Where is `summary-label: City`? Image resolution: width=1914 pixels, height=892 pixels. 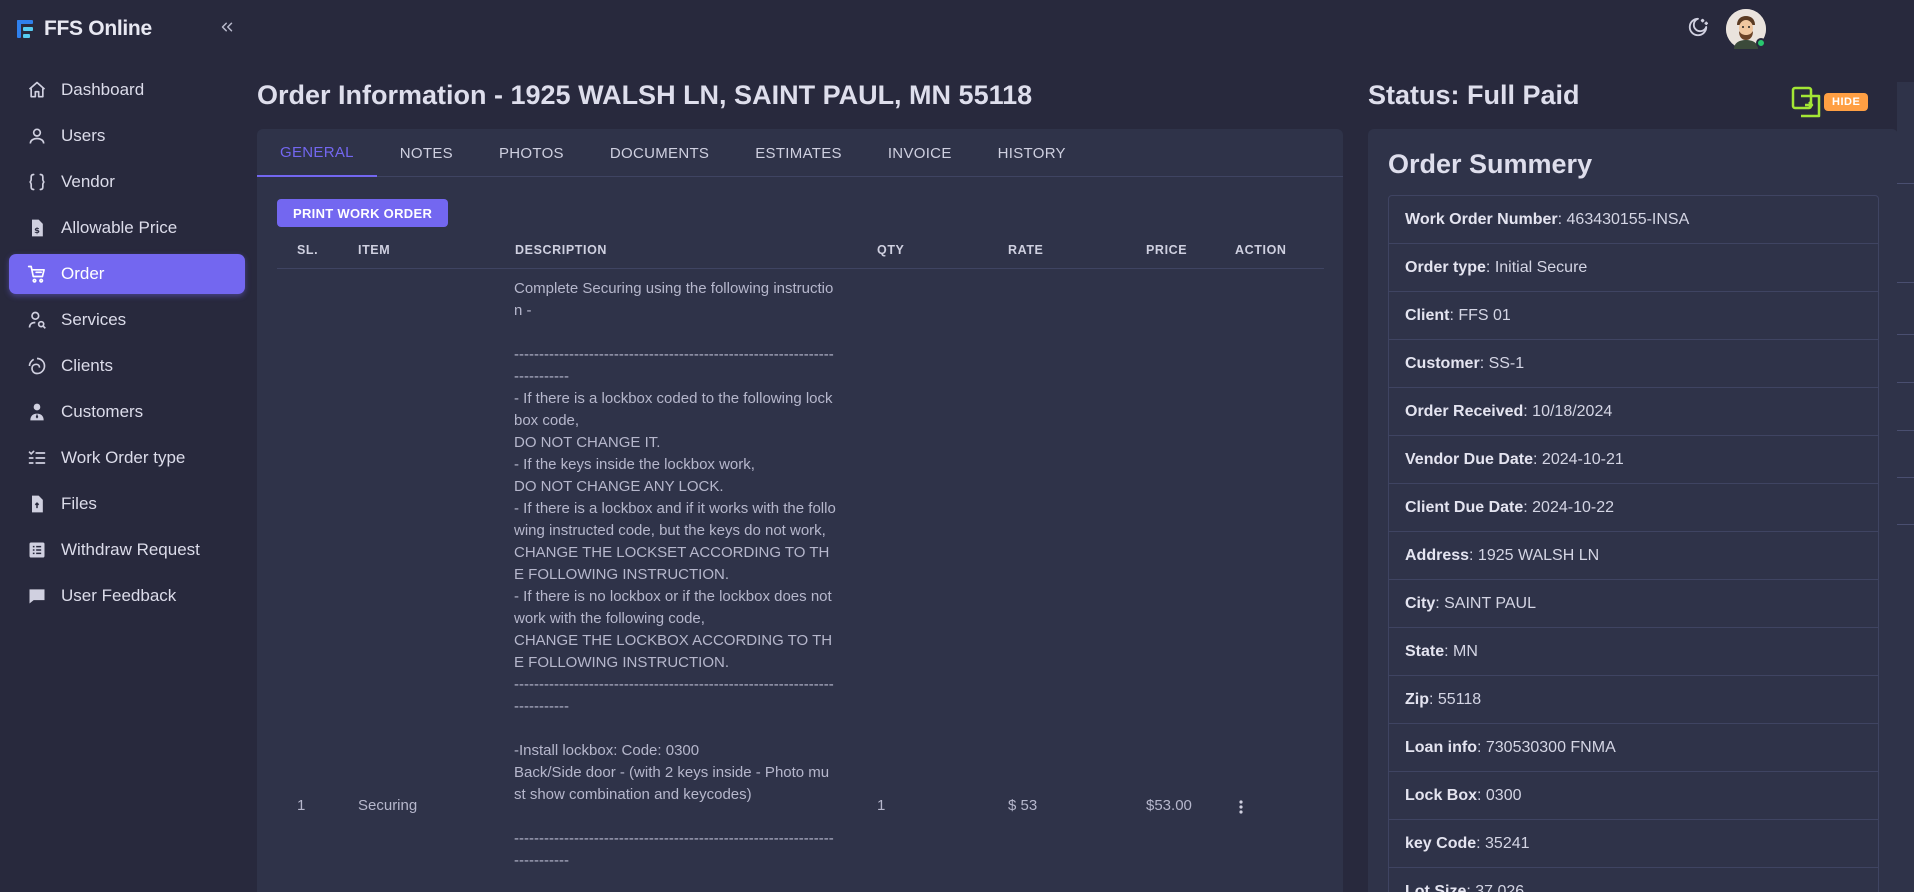 summary-label: City is located at coordinates (1420, 603).